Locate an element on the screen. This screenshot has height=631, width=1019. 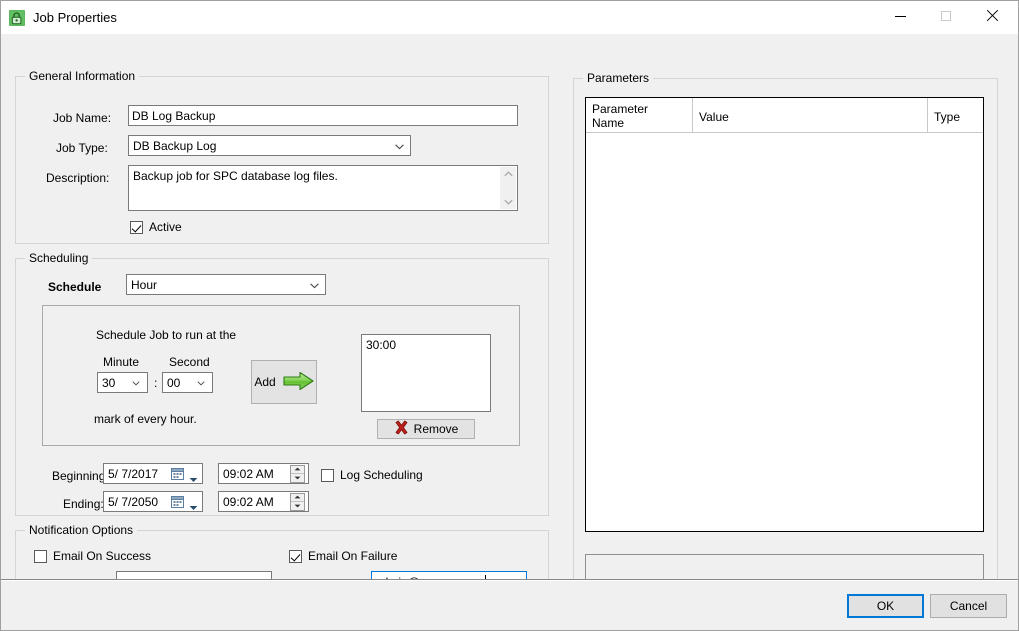
cancel-button: Cancel is located at coordinates (968, 606).